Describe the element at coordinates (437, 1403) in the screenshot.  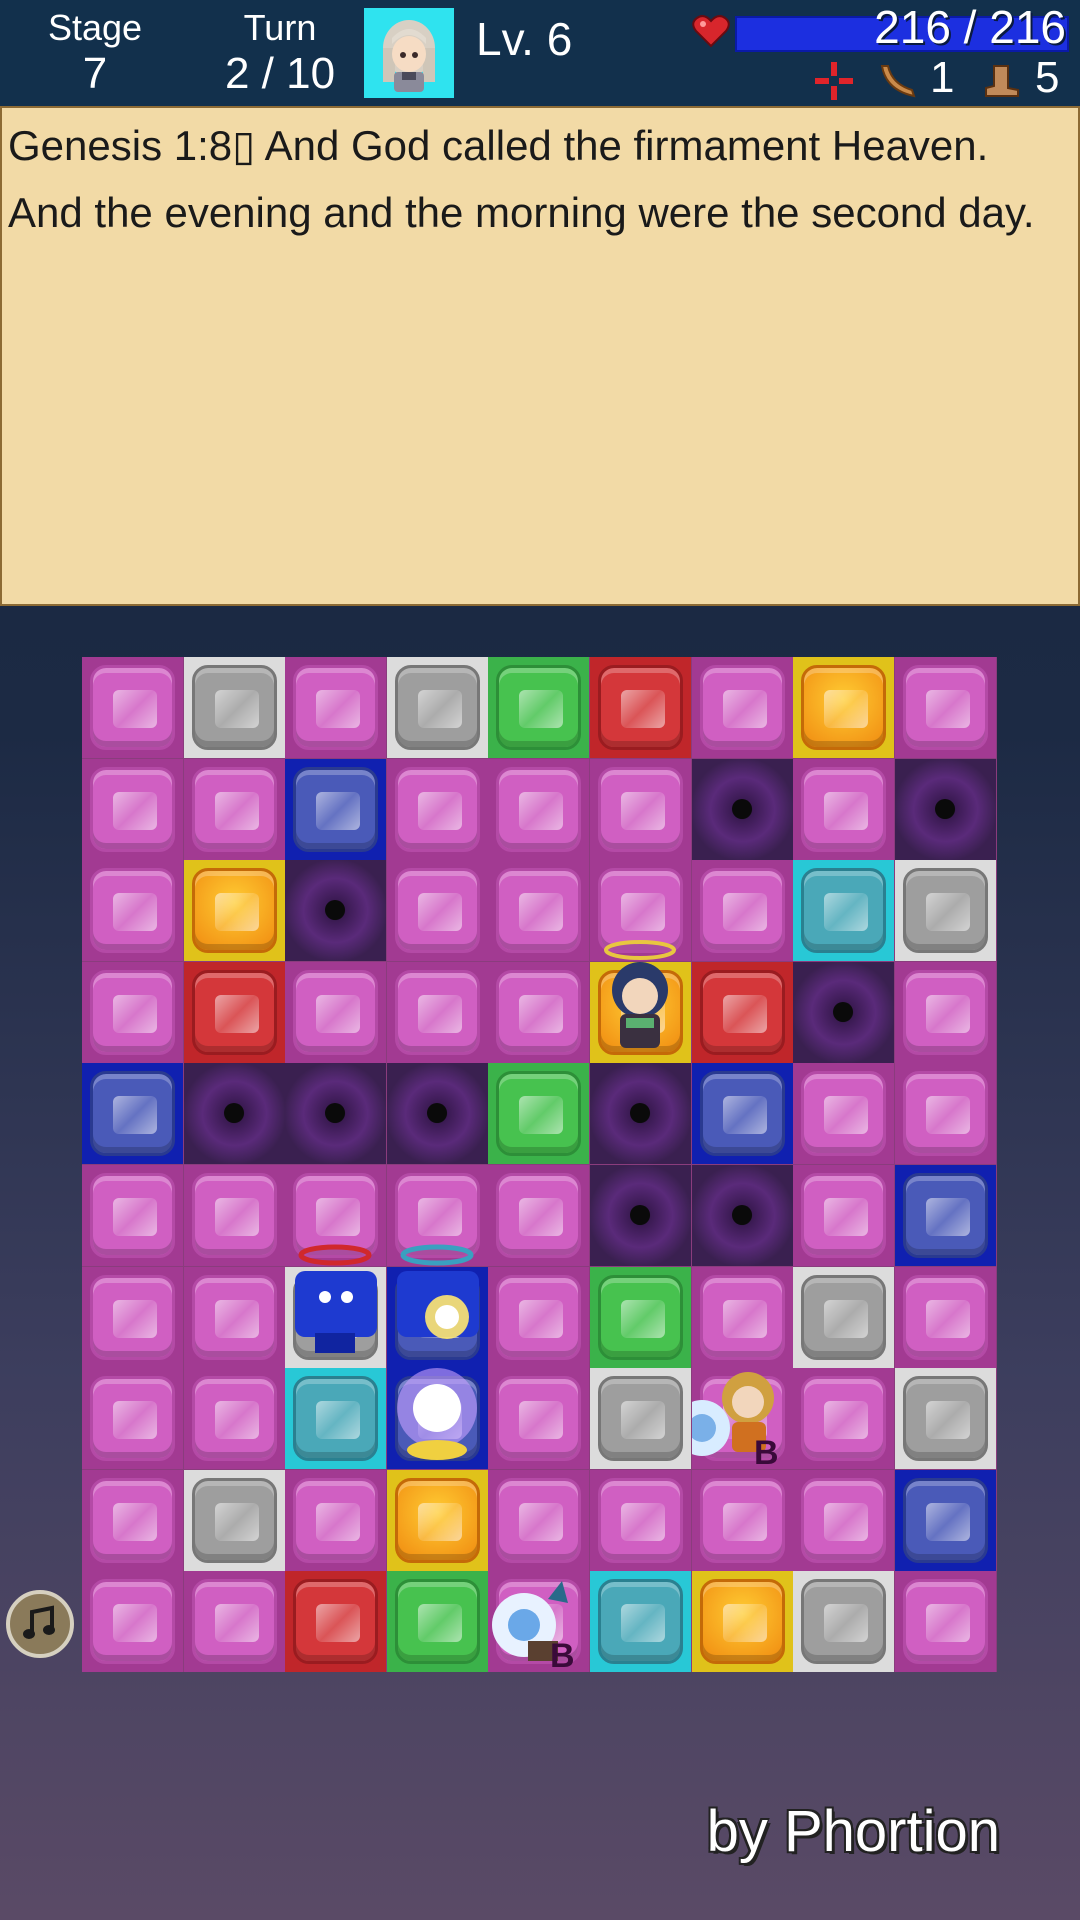
I see `glowing-spell-effect` at that location.